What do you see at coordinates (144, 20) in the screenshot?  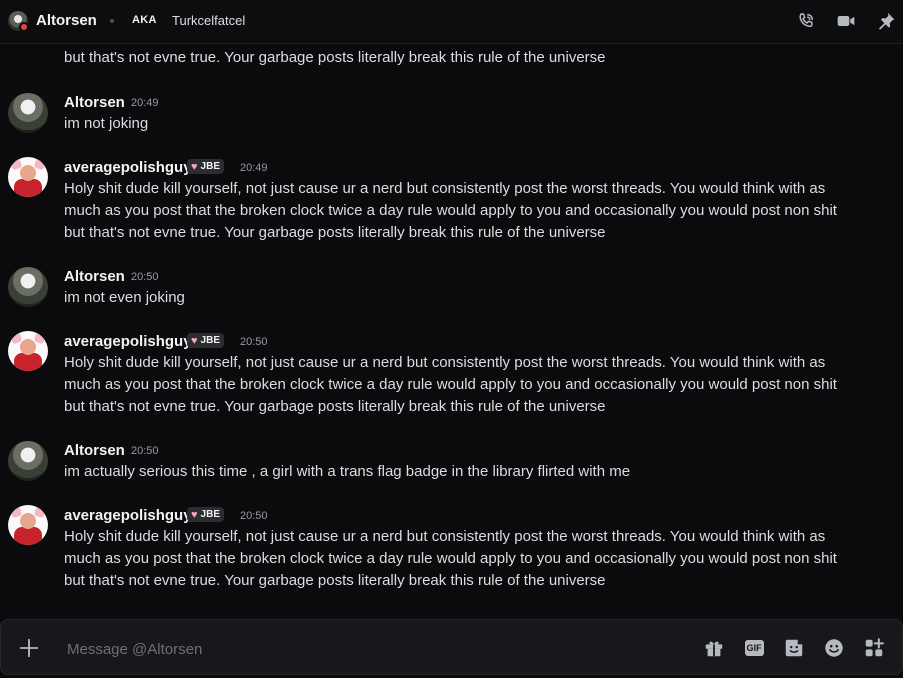 I see `aka-label: AKA` at bounding box center [144, 20].